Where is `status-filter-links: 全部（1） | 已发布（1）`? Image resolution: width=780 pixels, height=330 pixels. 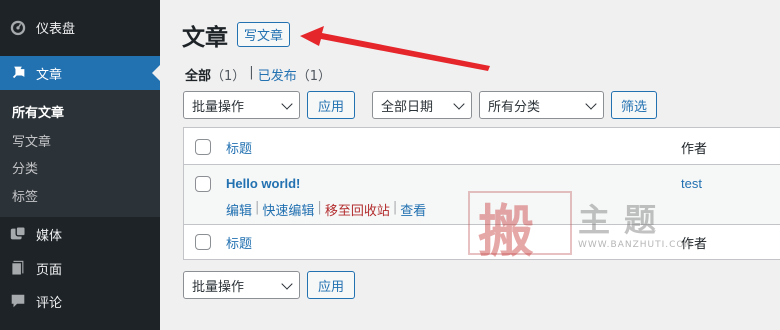
status-filter-links: 全部（1） | 已发布（1） is located at coordinates (258, 74).